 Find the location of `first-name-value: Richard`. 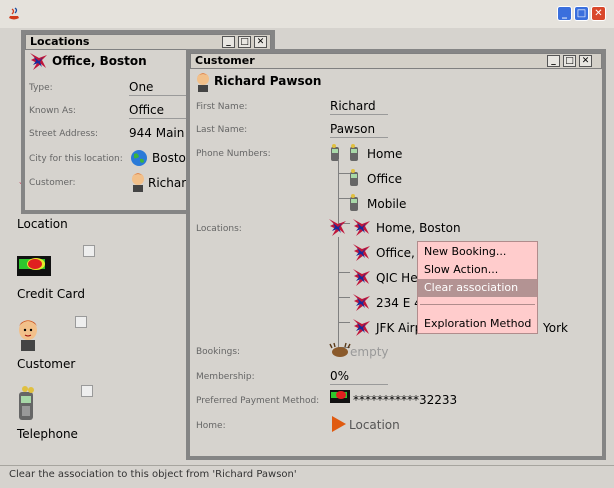

first-name-value: Richard is located at coordinates (353, 106).